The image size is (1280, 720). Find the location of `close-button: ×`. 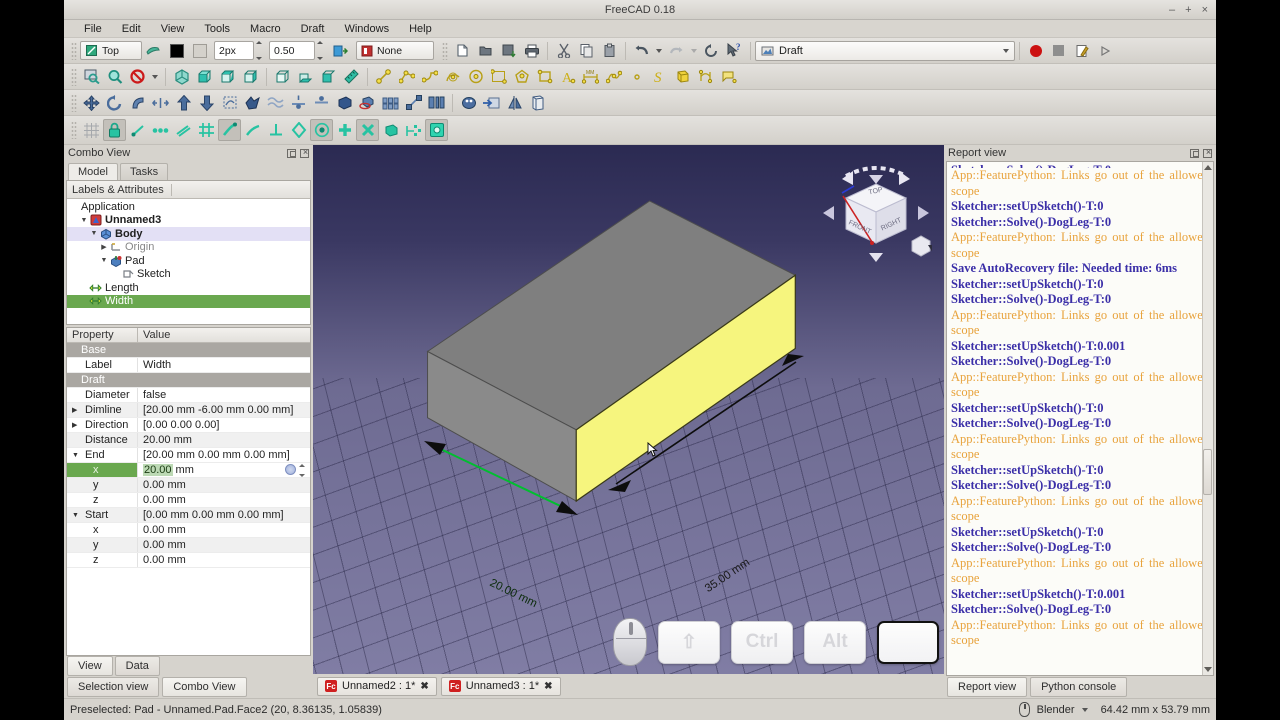

close-button: × is located at coordinates (1205, 10).